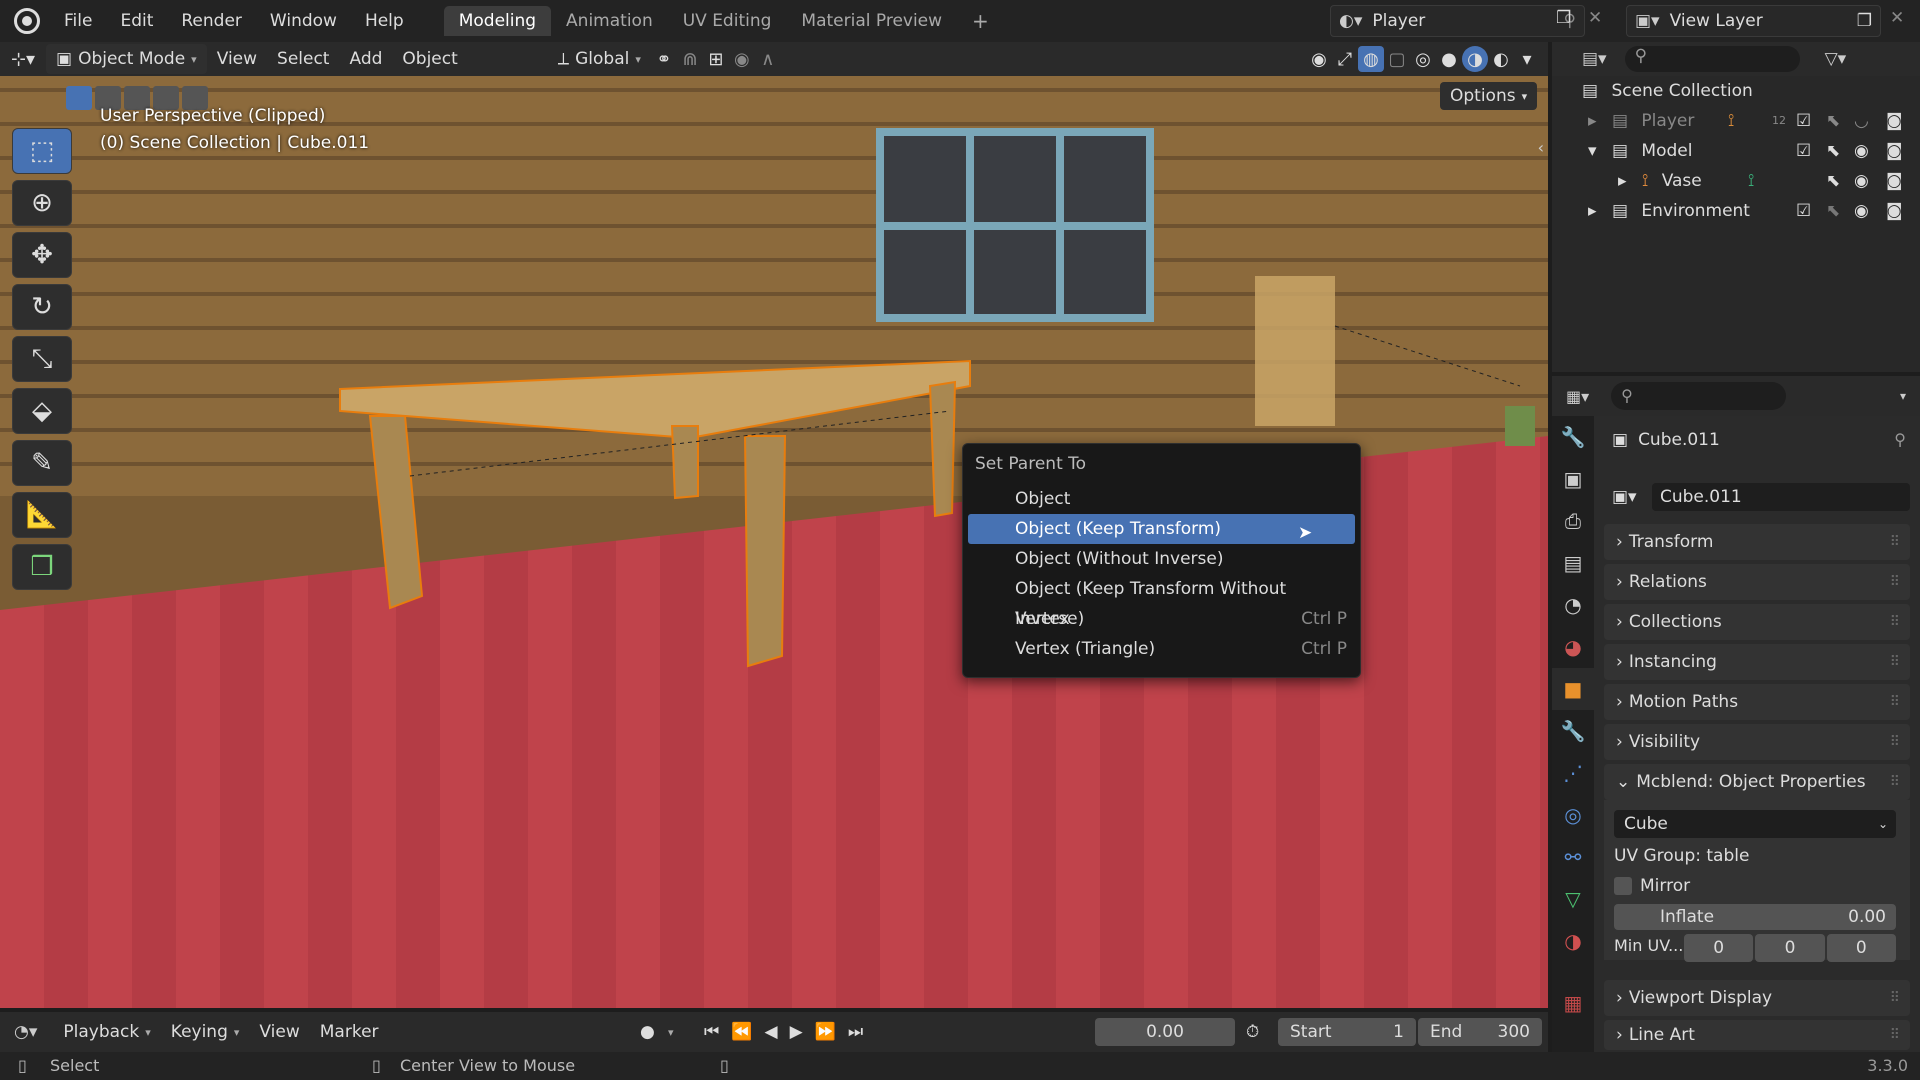 The width and height of the screenshot is (1920, 1080). What do you see at coordinates (1573, 437) in the screenshot?
I see `tool-tab-icon: 🔧` at bounding box center [1573, 437].